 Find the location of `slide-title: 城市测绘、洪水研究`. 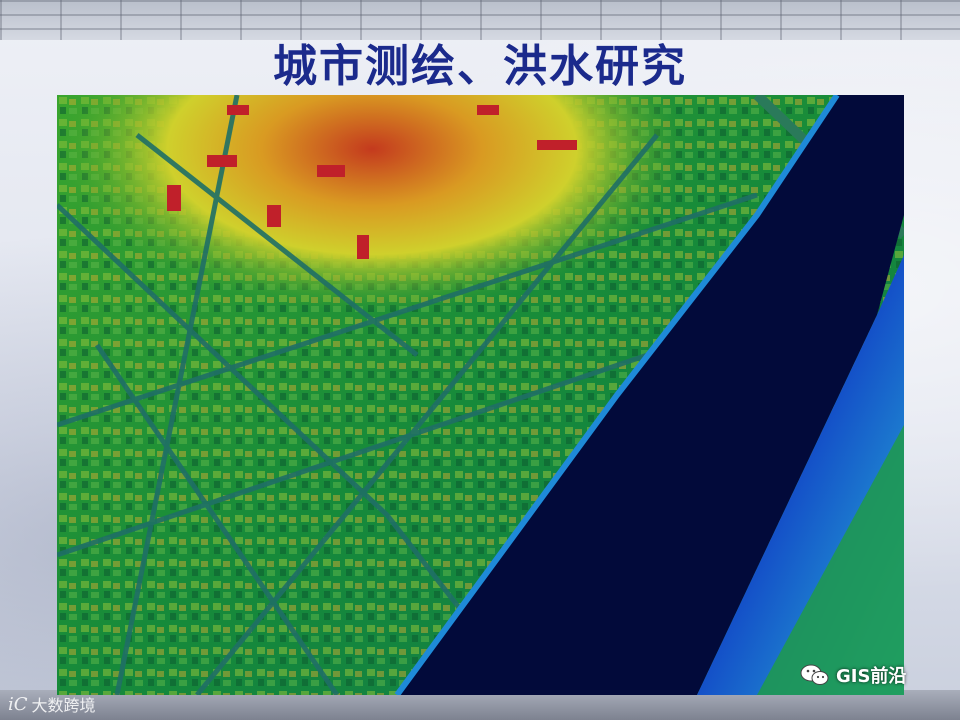

slide-title: 城市测绘、洪水研究 is located at coordinates (480, 66).